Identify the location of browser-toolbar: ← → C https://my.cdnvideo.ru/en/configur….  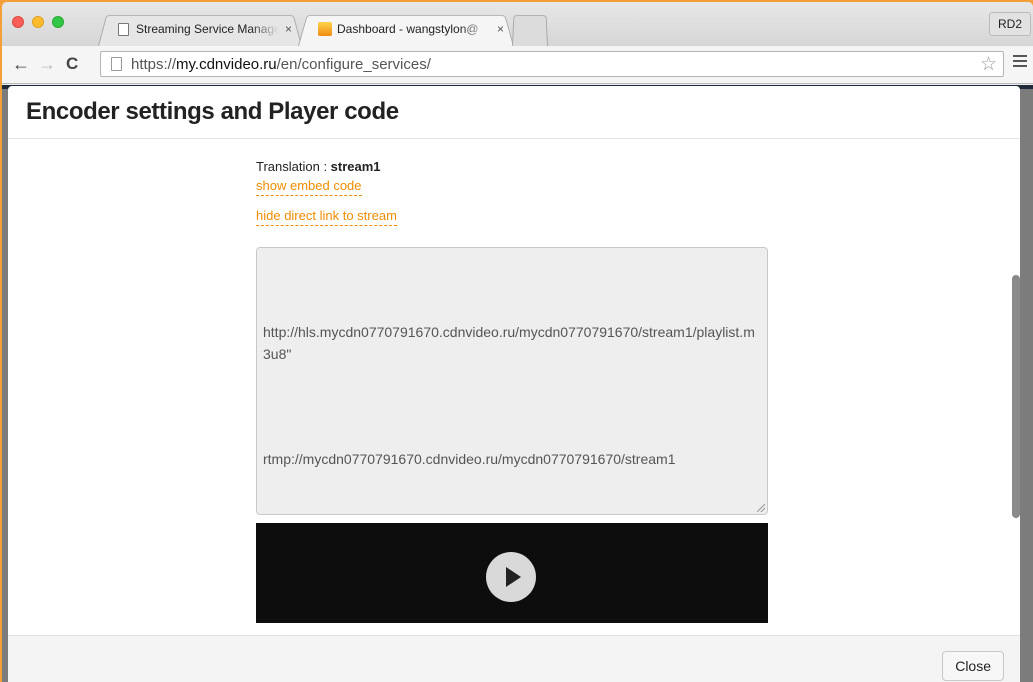
(517, 65).